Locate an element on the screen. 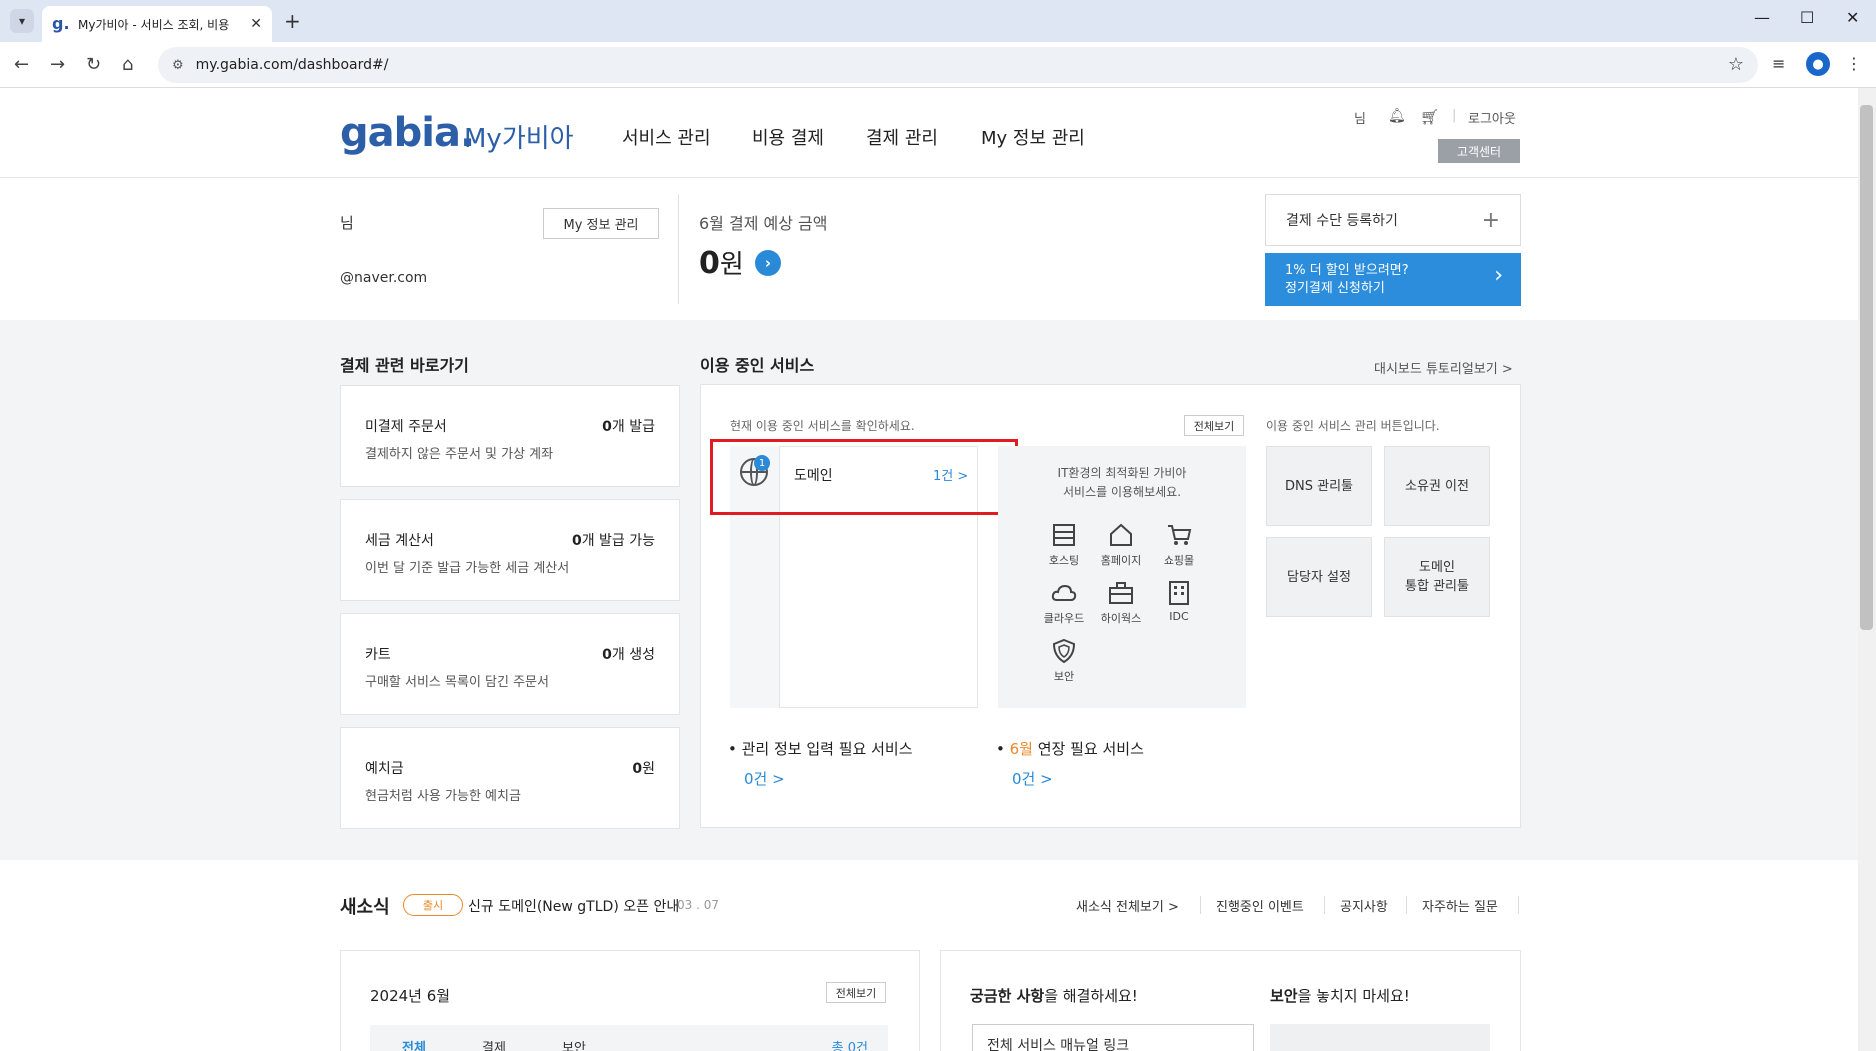 Image resolution: width=1876 pixels, height=1051 pixels. security-banner is located at coordinates (1380, 1037).